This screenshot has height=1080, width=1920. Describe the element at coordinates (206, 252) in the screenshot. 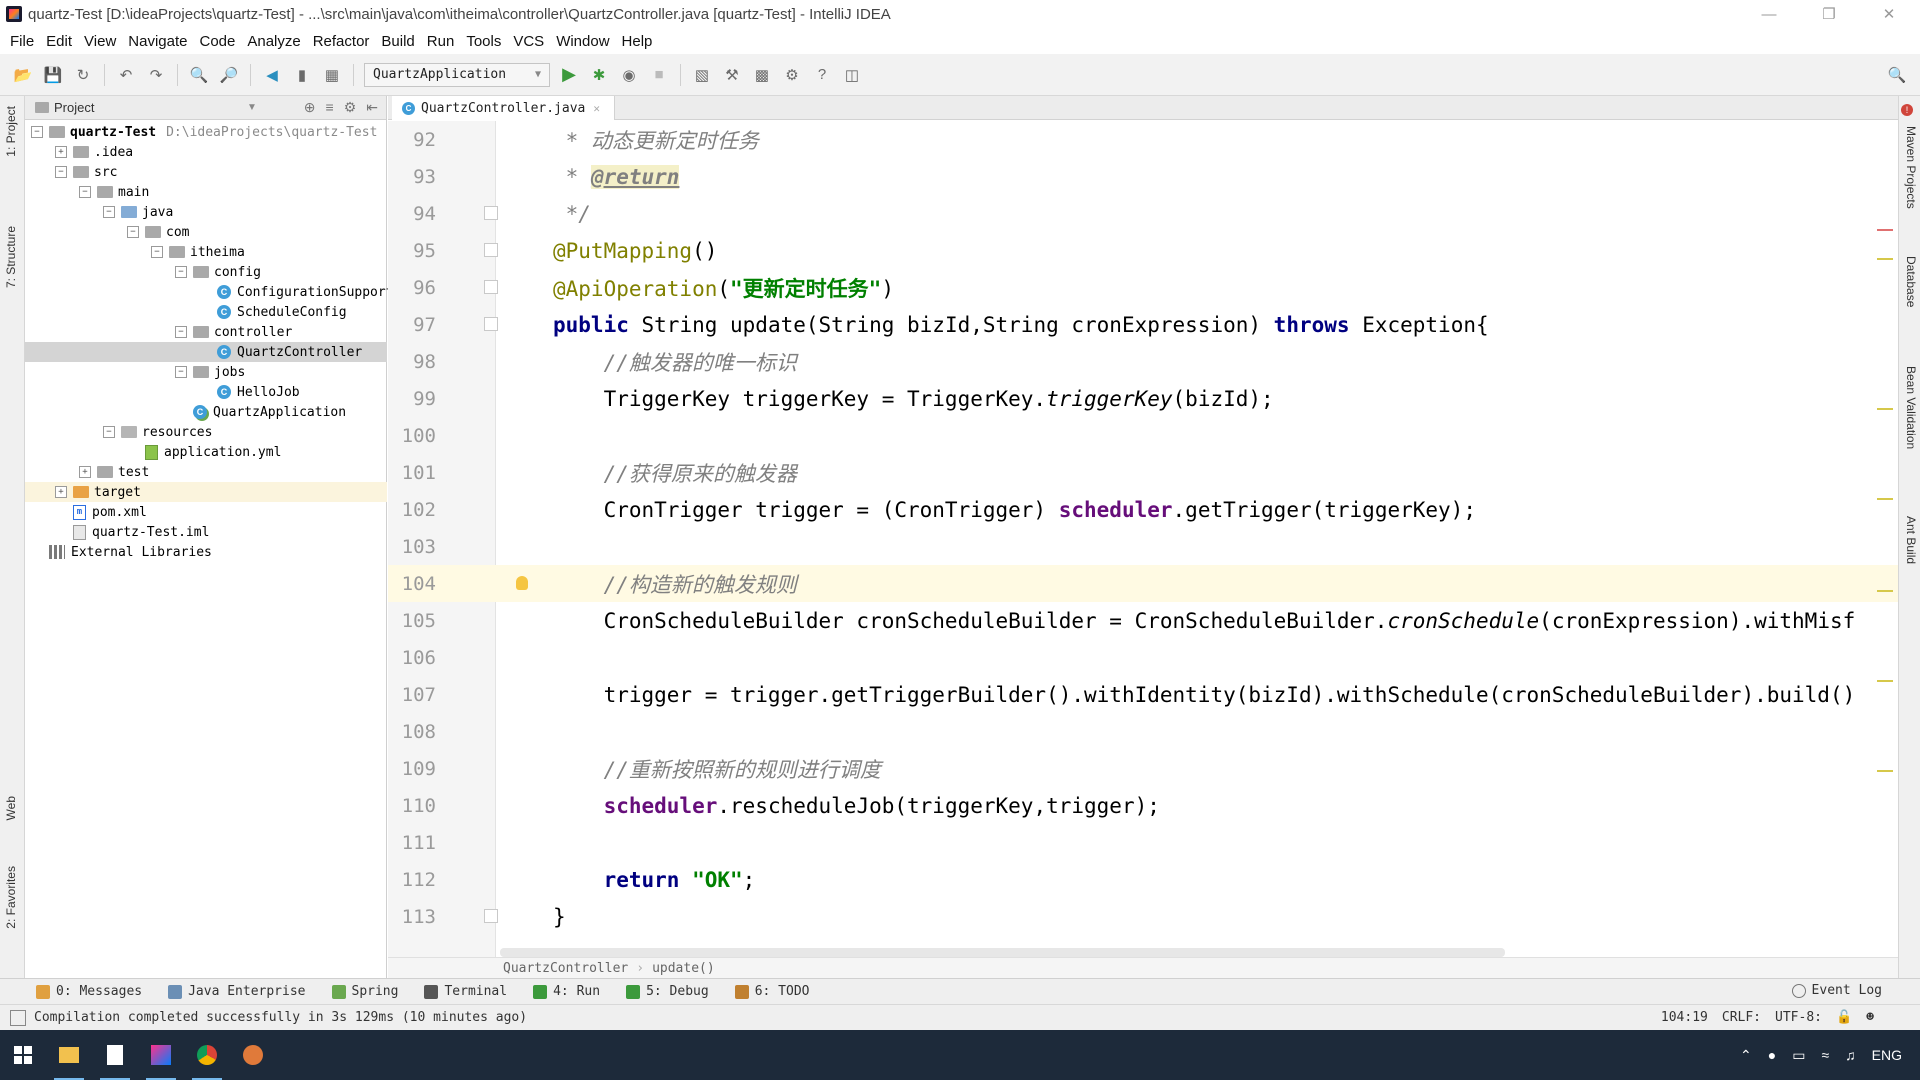

I see `tree-item: − itheima` at that location.